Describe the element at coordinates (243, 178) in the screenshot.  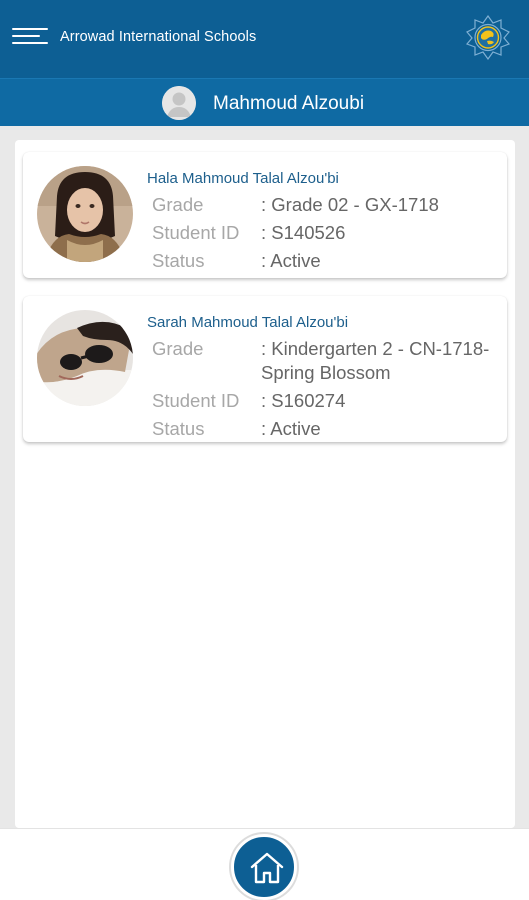
I see `student-name: Hala Mahmoud Talal Alzou'bi` at that location.